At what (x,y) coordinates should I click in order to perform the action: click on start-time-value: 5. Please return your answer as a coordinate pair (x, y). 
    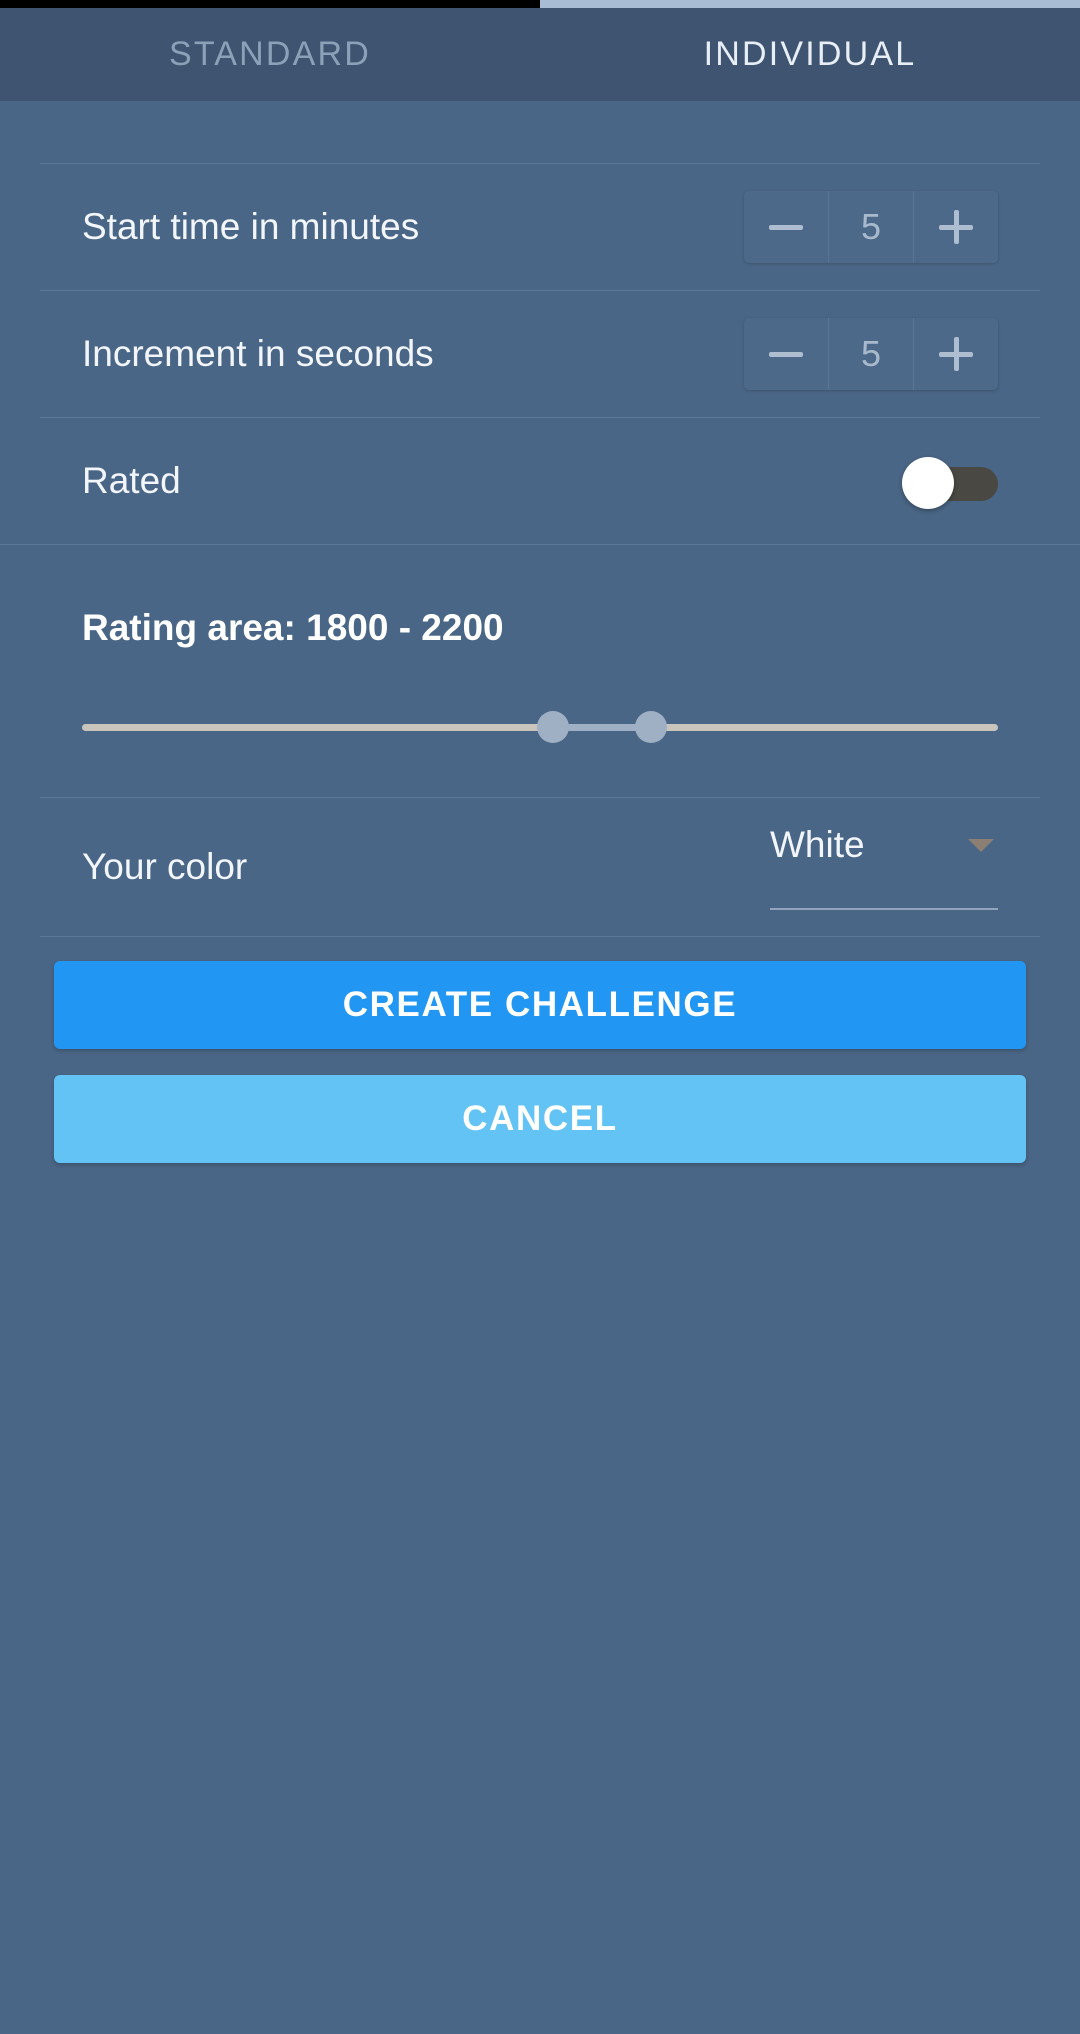
    Looking at the image, I should click on (871, 227).